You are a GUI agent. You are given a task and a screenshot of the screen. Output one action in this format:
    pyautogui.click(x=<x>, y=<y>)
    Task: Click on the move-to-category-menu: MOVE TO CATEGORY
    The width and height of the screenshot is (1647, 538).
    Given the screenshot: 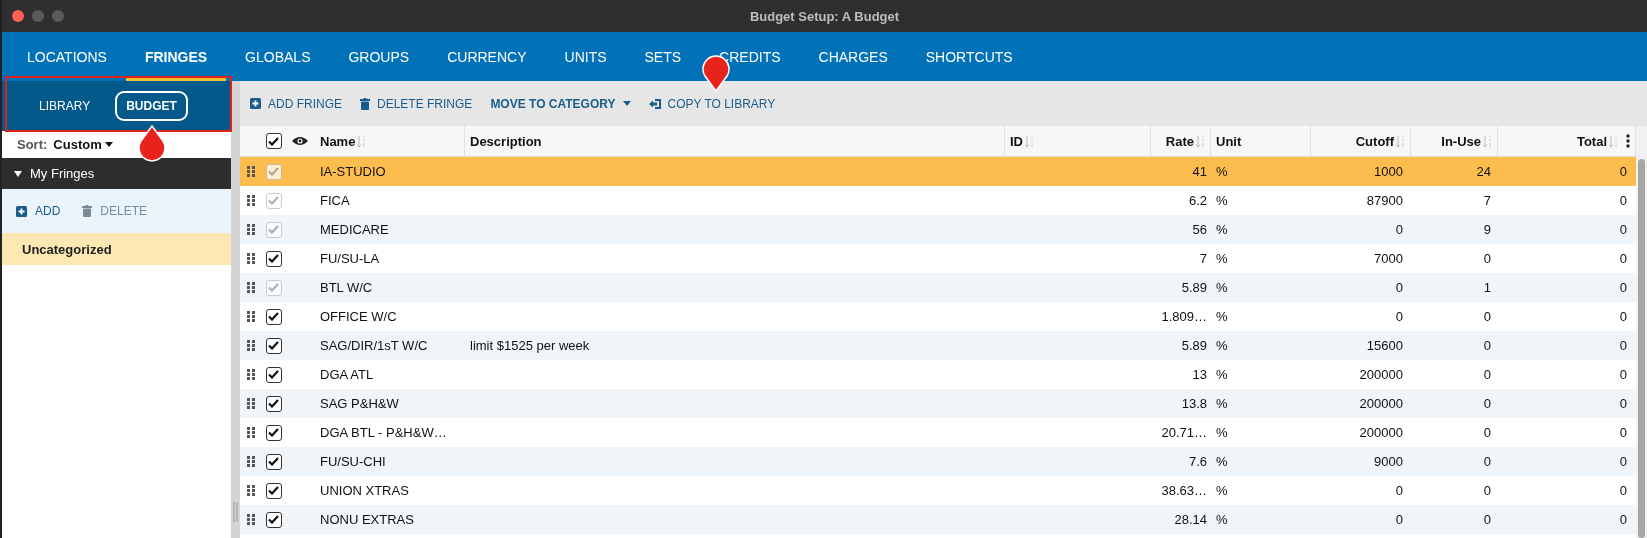 What is the action you would take?
    pyautogui.click(x=560, y=103)
    